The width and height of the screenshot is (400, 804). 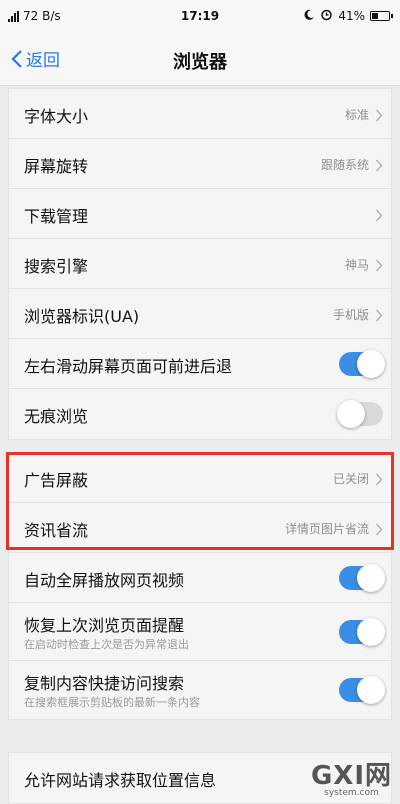 I want to click on row-value: 手机版, so click(x=350, y=315).